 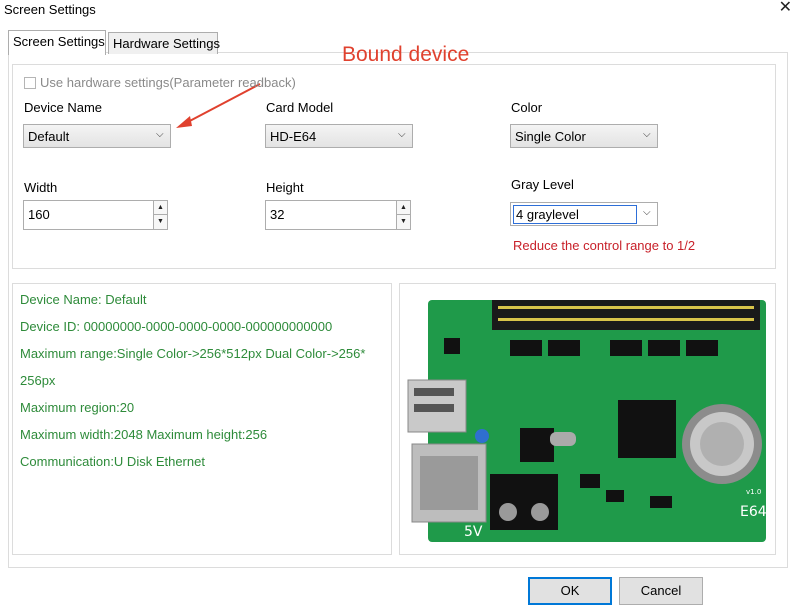 What do you see at coordinates (49, 136) in the screenshot?
I see `device-name-value: Default` at bounding box center [49, 136].